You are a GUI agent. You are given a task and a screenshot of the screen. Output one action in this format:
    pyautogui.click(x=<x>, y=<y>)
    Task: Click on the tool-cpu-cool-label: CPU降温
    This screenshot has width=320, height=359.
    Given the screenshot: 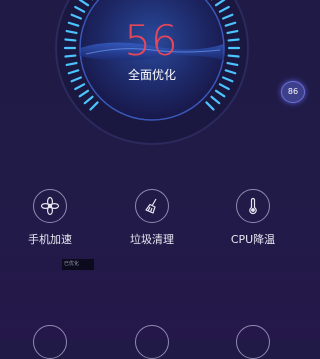 What is the action you would take?
    pyautogui.click(x=253, y=239)
    